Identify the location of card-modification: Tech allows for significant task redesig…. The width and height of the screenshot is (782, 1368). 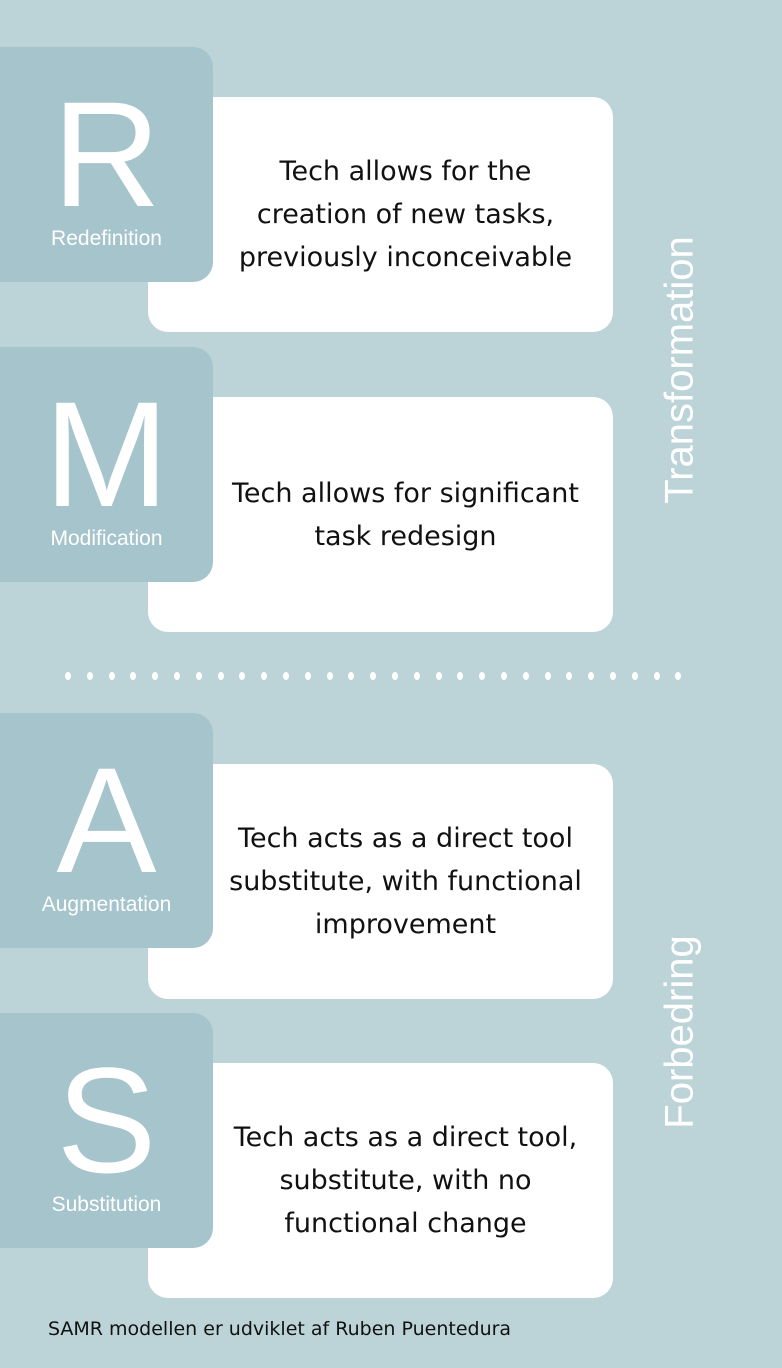
(380, 514).